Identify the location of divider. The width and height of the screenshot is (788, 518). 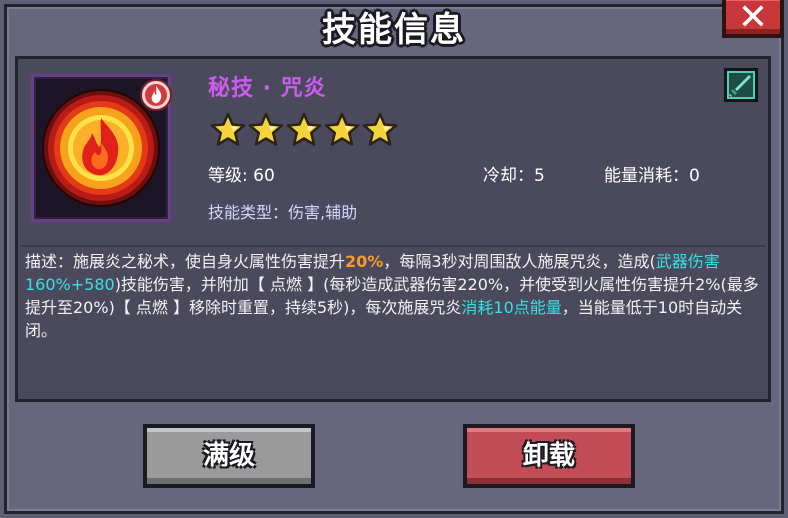
(393, 246).